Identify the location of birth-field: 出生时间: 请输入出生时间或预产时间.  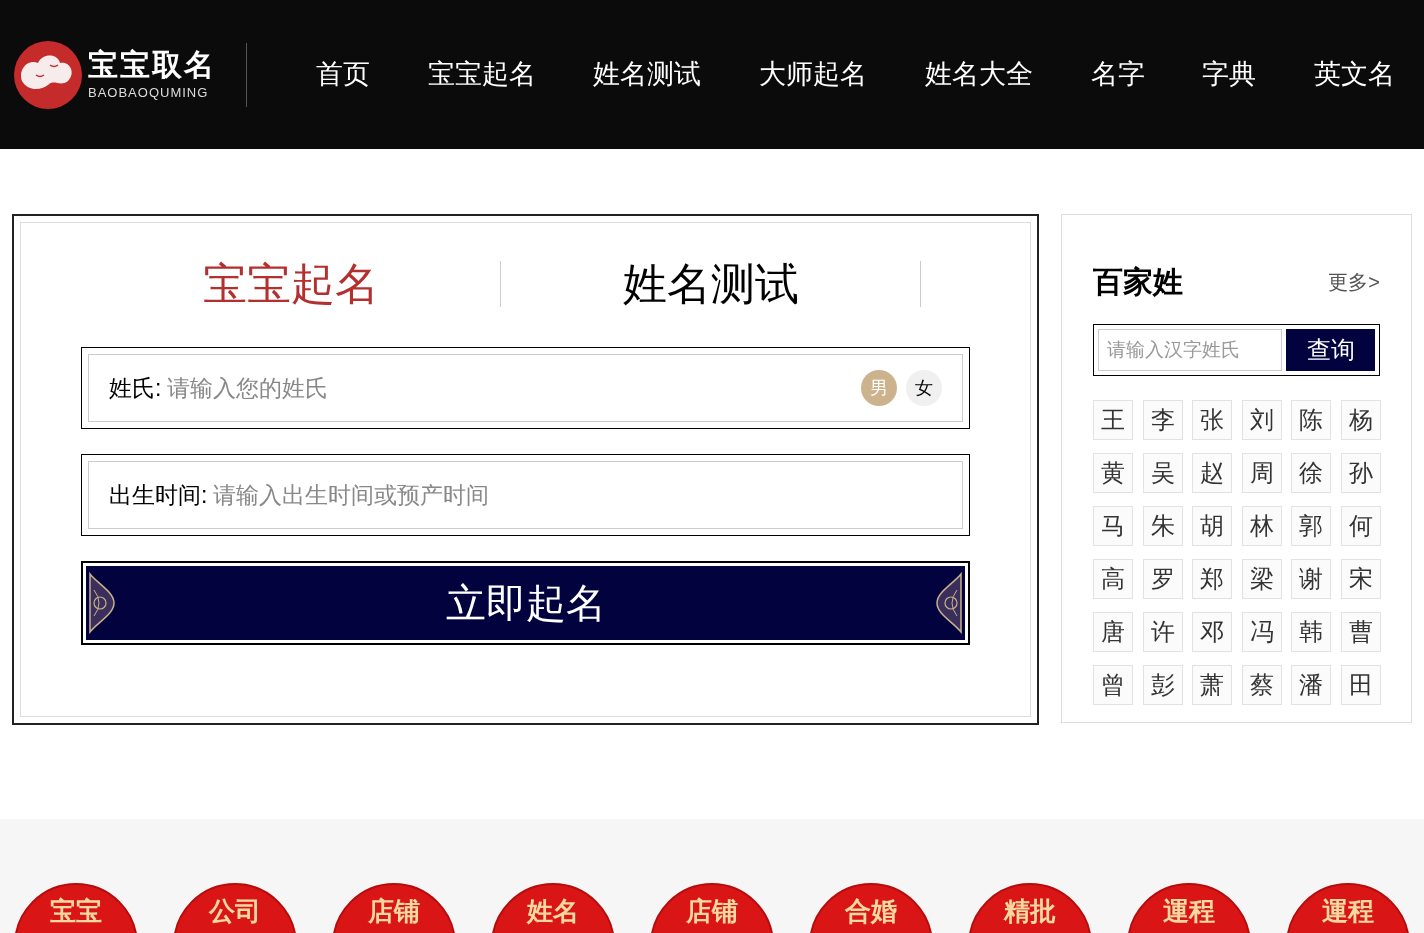
(525, 495).